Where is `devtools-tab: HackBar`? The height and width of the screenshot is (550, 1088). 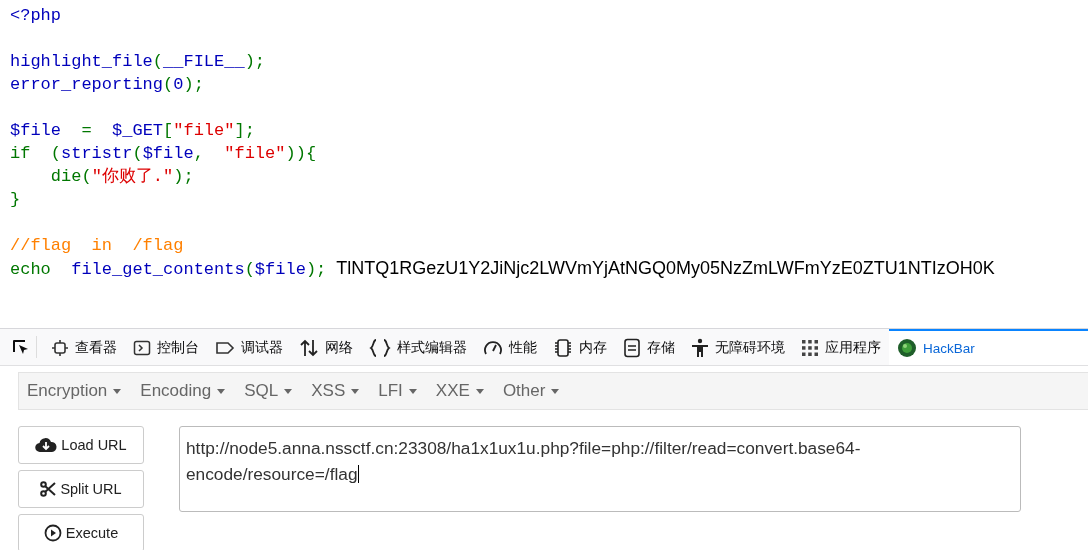 devtools-tab: HackBar is located at coordinates (988, 347).